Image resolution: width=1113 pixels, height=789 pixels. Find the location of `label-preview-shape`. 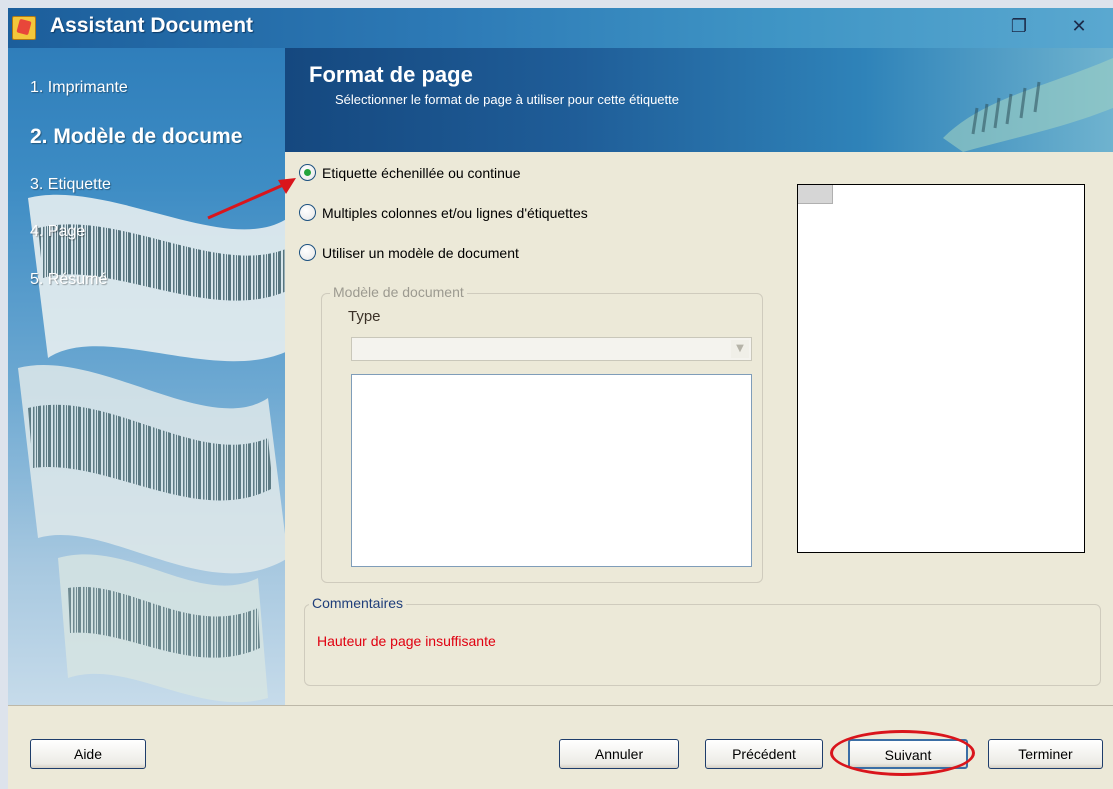

label-preview-shape is located at coordinates (815, 194).